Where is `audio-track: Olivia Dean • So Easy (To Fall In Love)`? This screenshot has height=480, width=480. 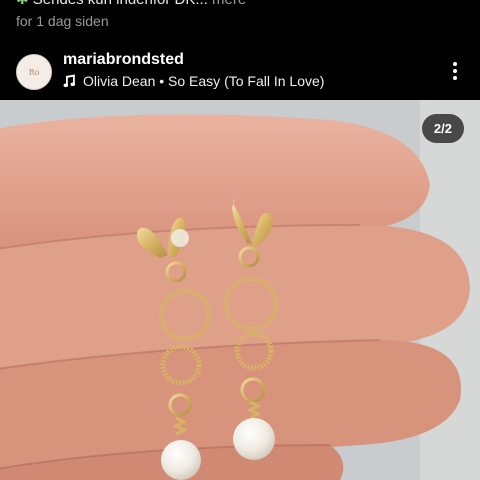 audio-track: Olivia Dean • So Easy (To Fall In Love) is located at coordinates (204, 81).